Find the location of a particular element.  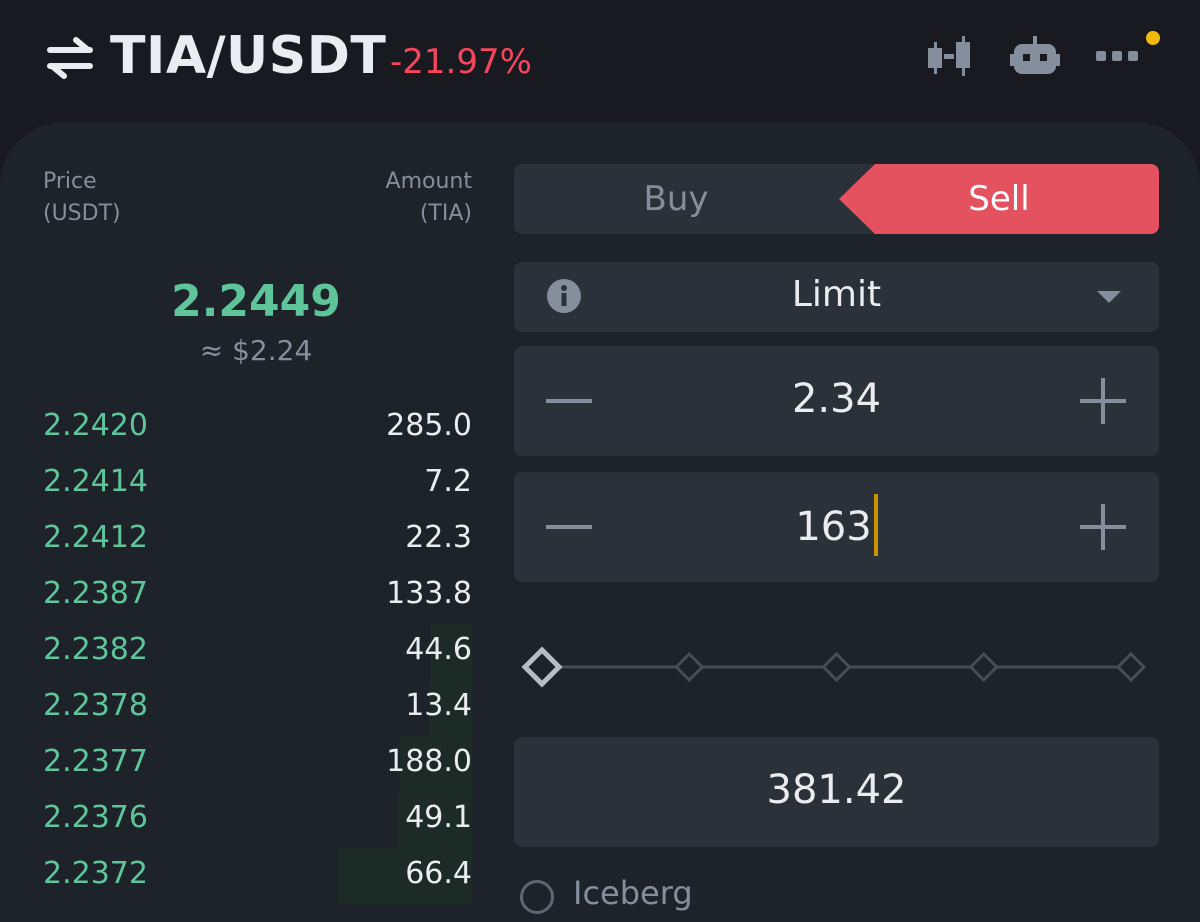

order-type-label: Limit is located at coordinates (836, 294).